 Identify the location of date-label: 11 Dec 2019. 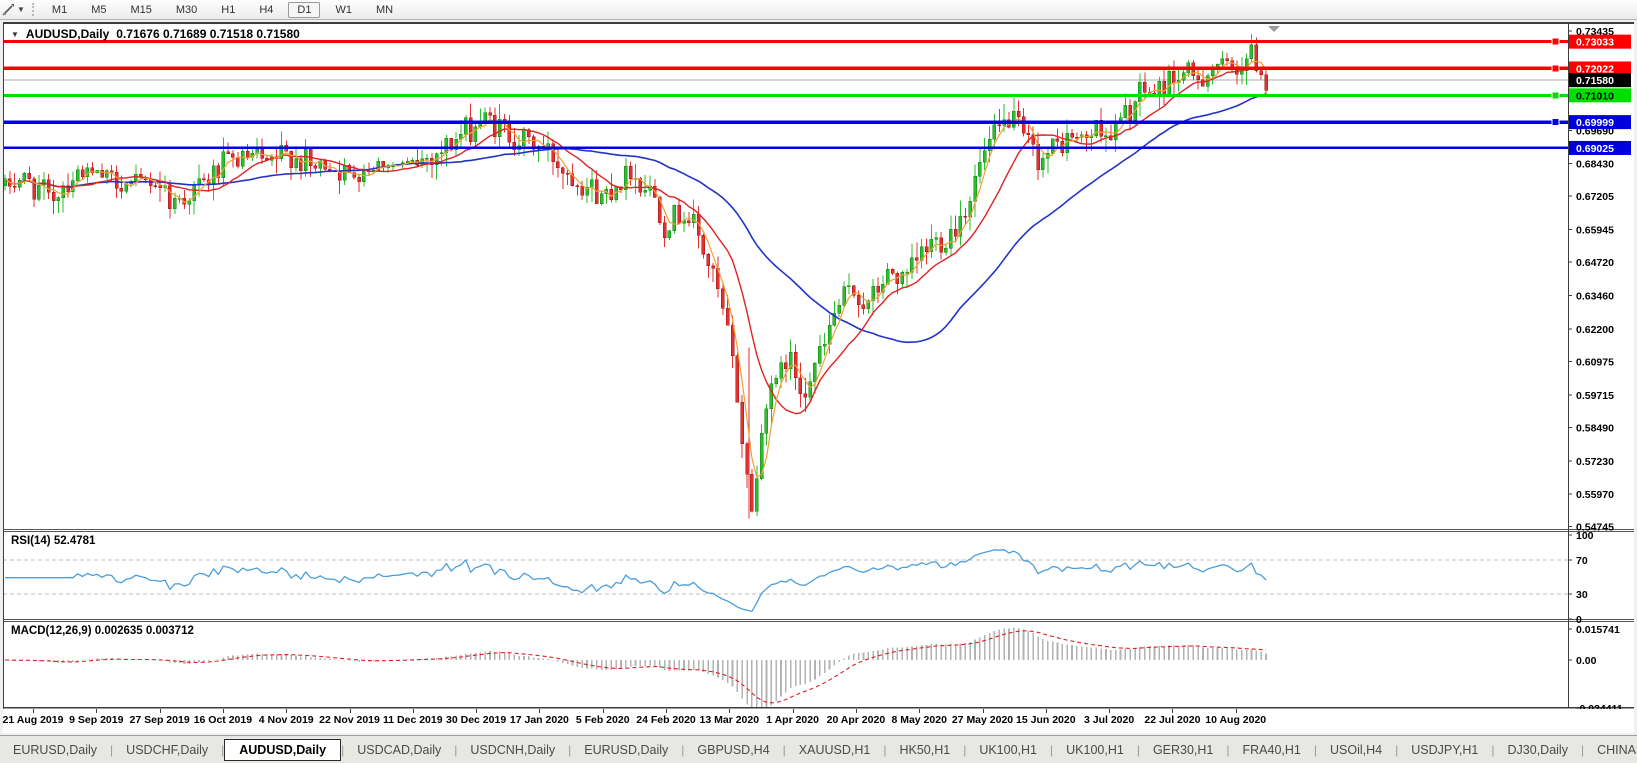
(413, 720).